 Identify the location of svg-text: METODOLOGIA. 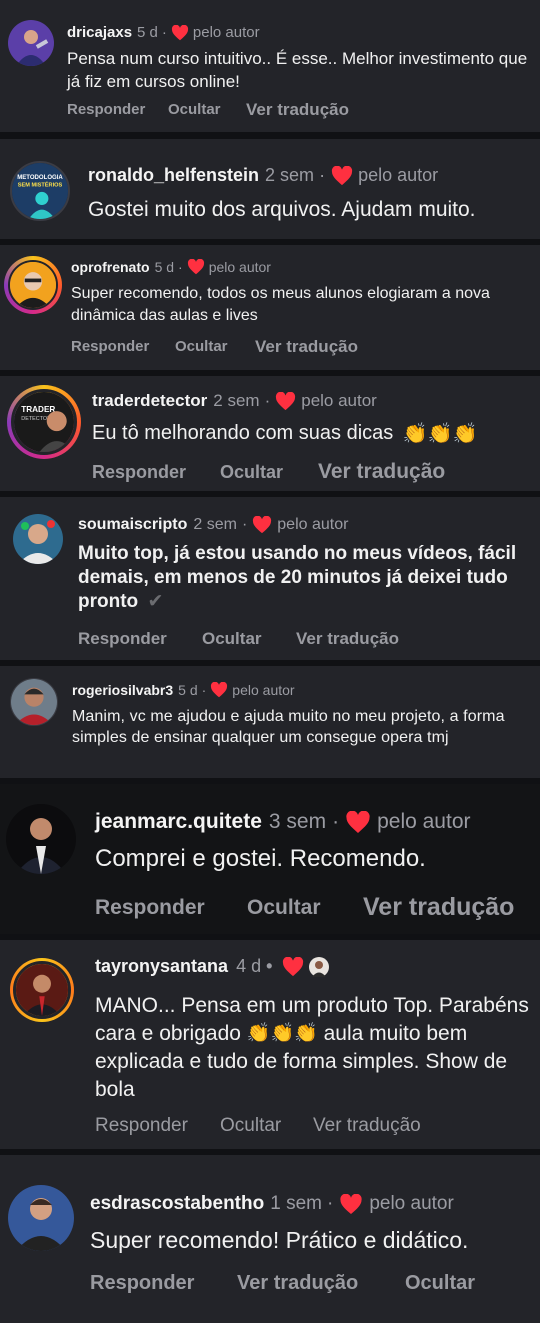
(40, 178).